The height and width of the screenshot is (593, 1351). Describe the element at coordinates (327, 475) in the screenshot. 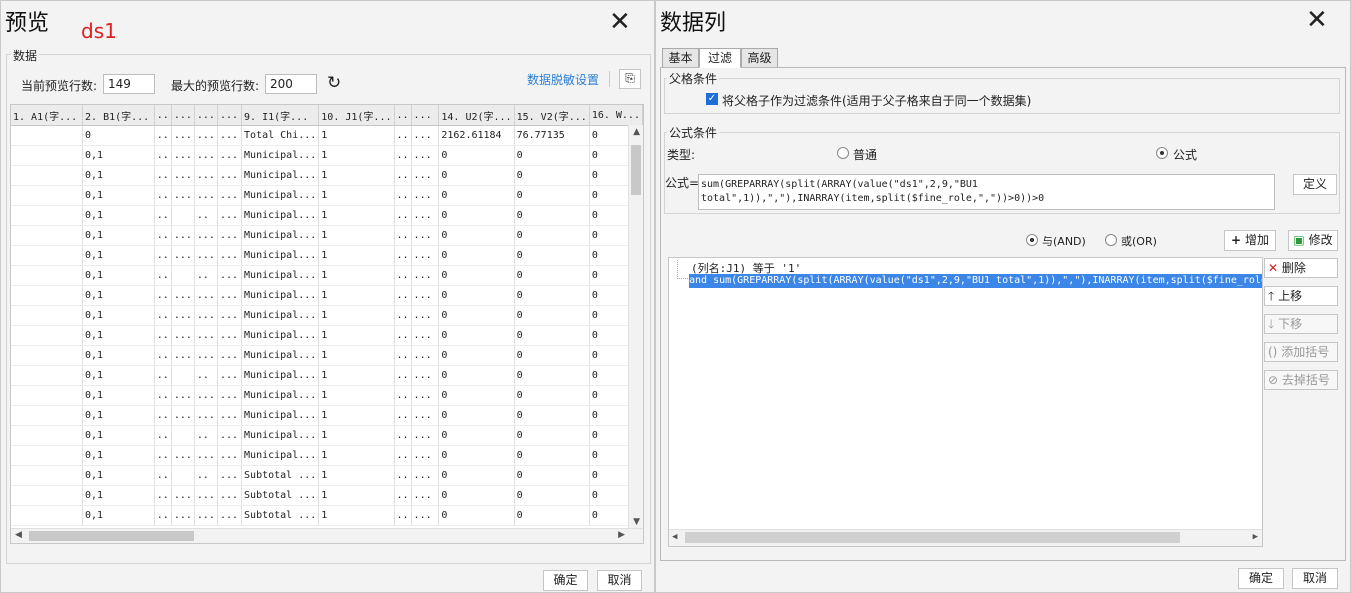

I see `table-row: 0,1....... Subtotal ... 1..... 0 0 0` at that location.